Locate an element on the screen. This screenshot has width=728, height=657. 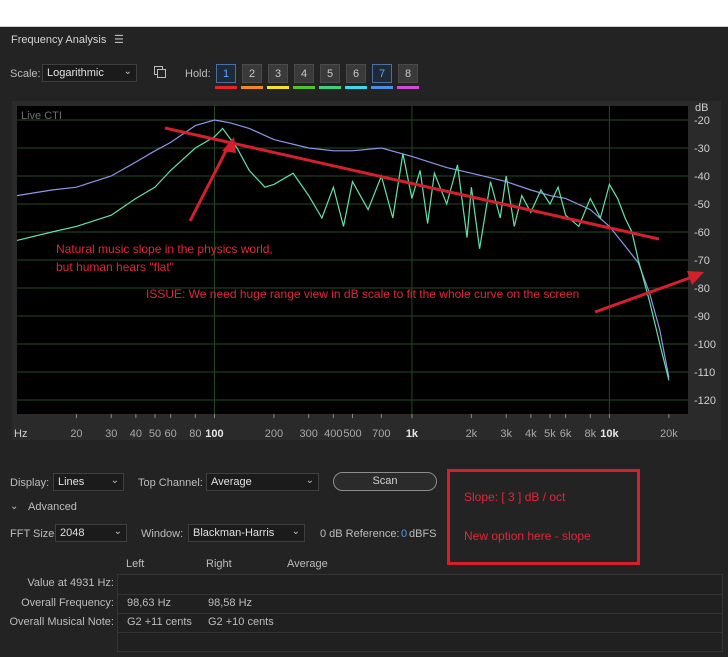
hold-button-6: 6 is located at coordinates (356, 73).